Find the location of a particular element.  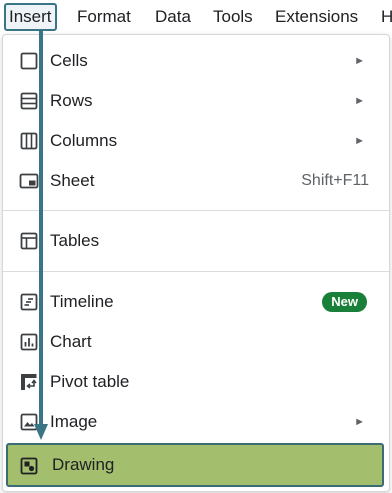

menu-item-columns: Columns ► is located at coordinates (196, 141).